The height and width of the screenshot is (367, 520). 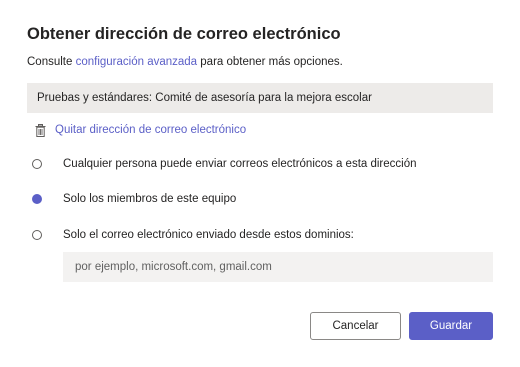 I want to click on dialog-title: Obtener dirección de correo electrónico, so click(x=184, y=34).